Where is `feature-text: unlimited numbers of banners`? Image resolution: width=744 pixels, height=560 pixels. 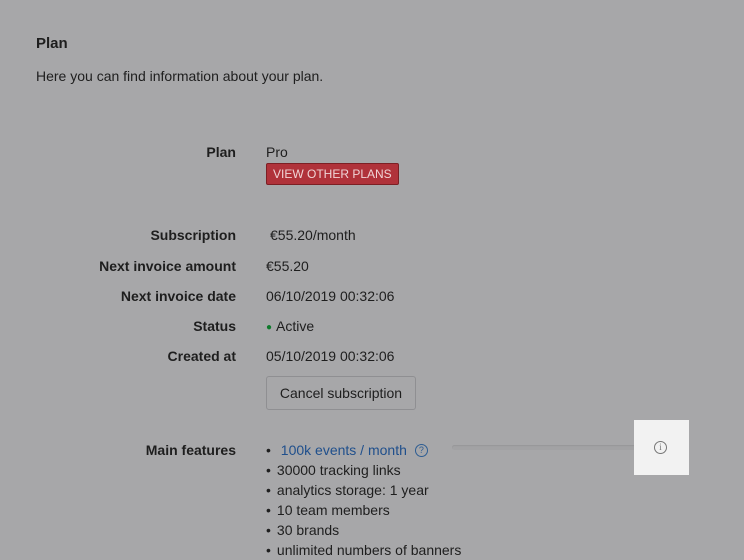 feature-text: unlimited numbers of banners is located at coordinates (369, 550).